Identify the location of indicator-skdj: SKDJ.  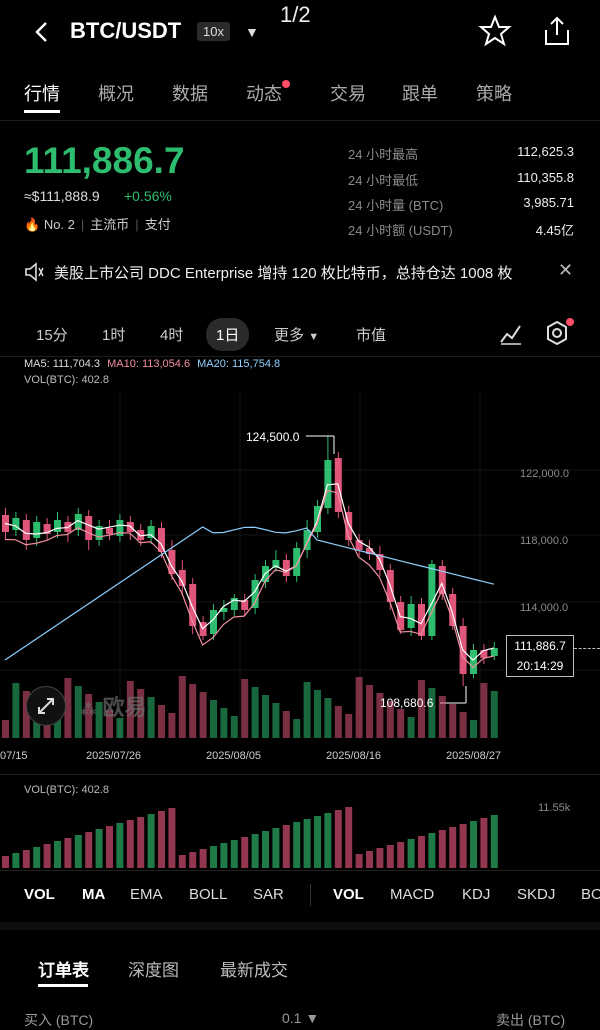
(536, 894).